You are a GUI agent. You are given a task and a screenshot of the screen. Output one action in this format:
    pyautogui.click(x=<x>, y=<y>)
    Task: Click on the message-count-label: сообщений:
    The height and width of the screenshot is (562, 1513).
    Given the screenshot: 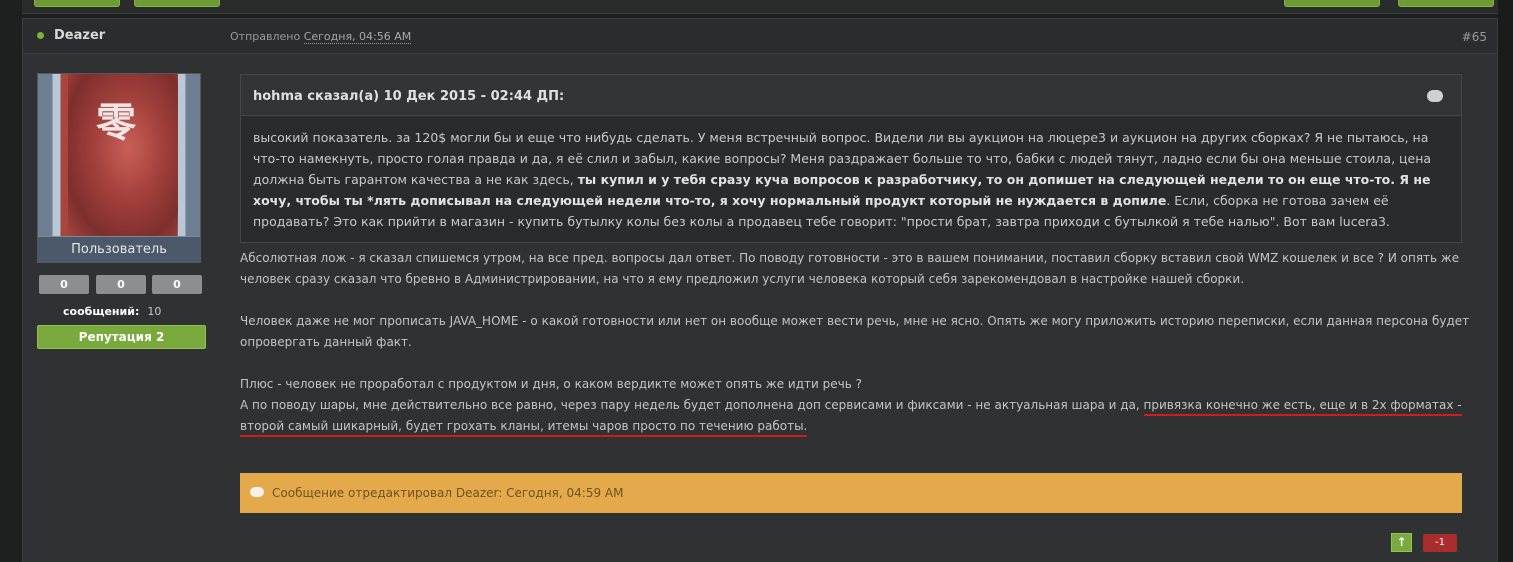 What is the action you would take?
    pyautogui.click(x=101, y=311)
    